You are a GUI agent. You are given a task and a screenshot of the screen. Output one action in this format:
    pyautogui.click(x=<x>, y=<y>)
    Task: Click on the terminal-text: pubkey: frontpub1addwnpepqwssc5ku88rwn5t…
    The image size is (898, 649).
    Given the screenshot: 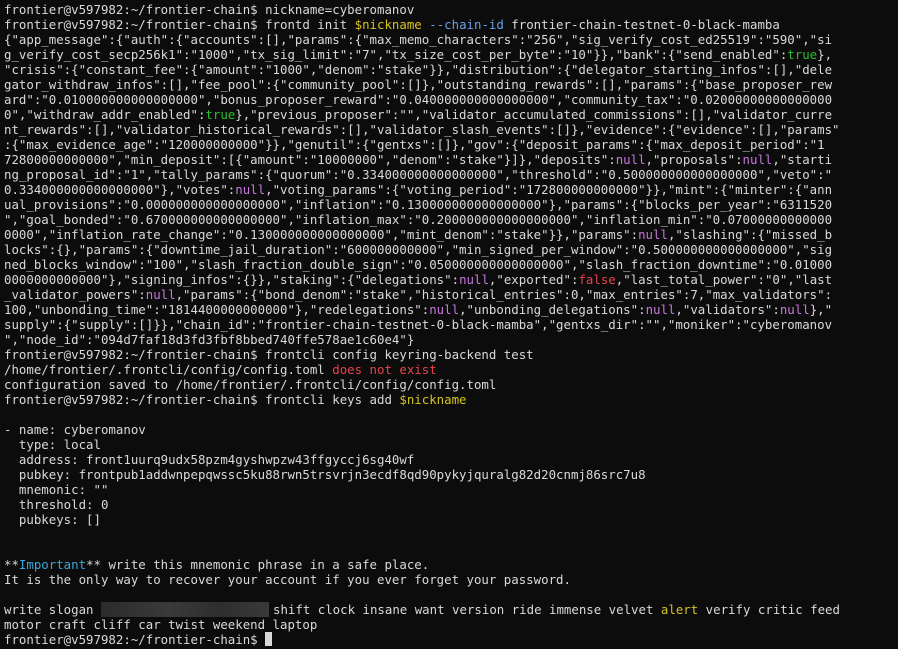 What is the action you would take?
    pyautogui.click(x=325, y=474)
    